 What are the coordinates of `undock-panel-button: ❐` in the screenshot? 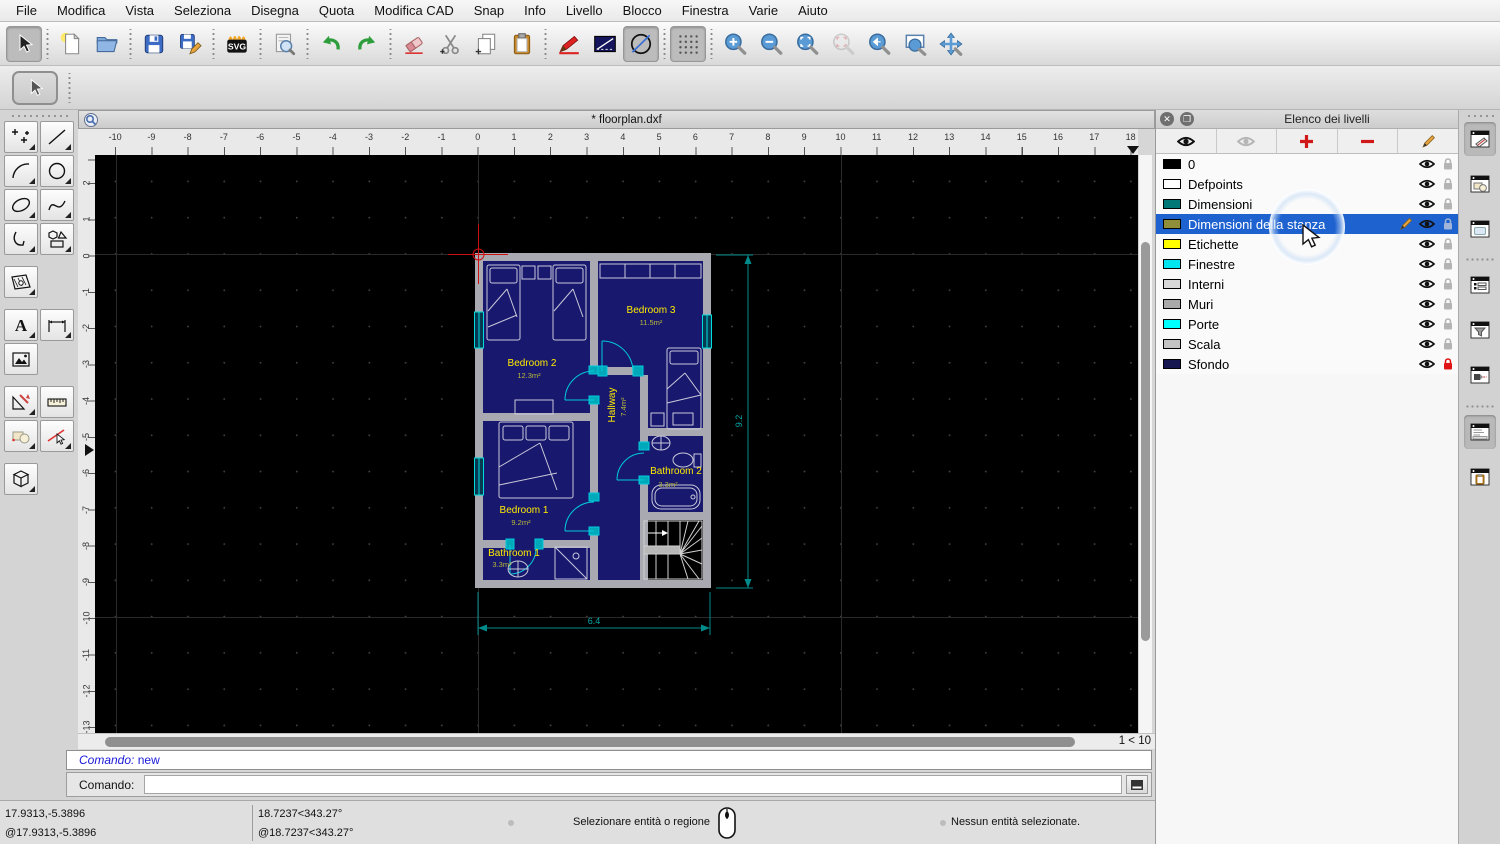 It's located at (1187, 119).